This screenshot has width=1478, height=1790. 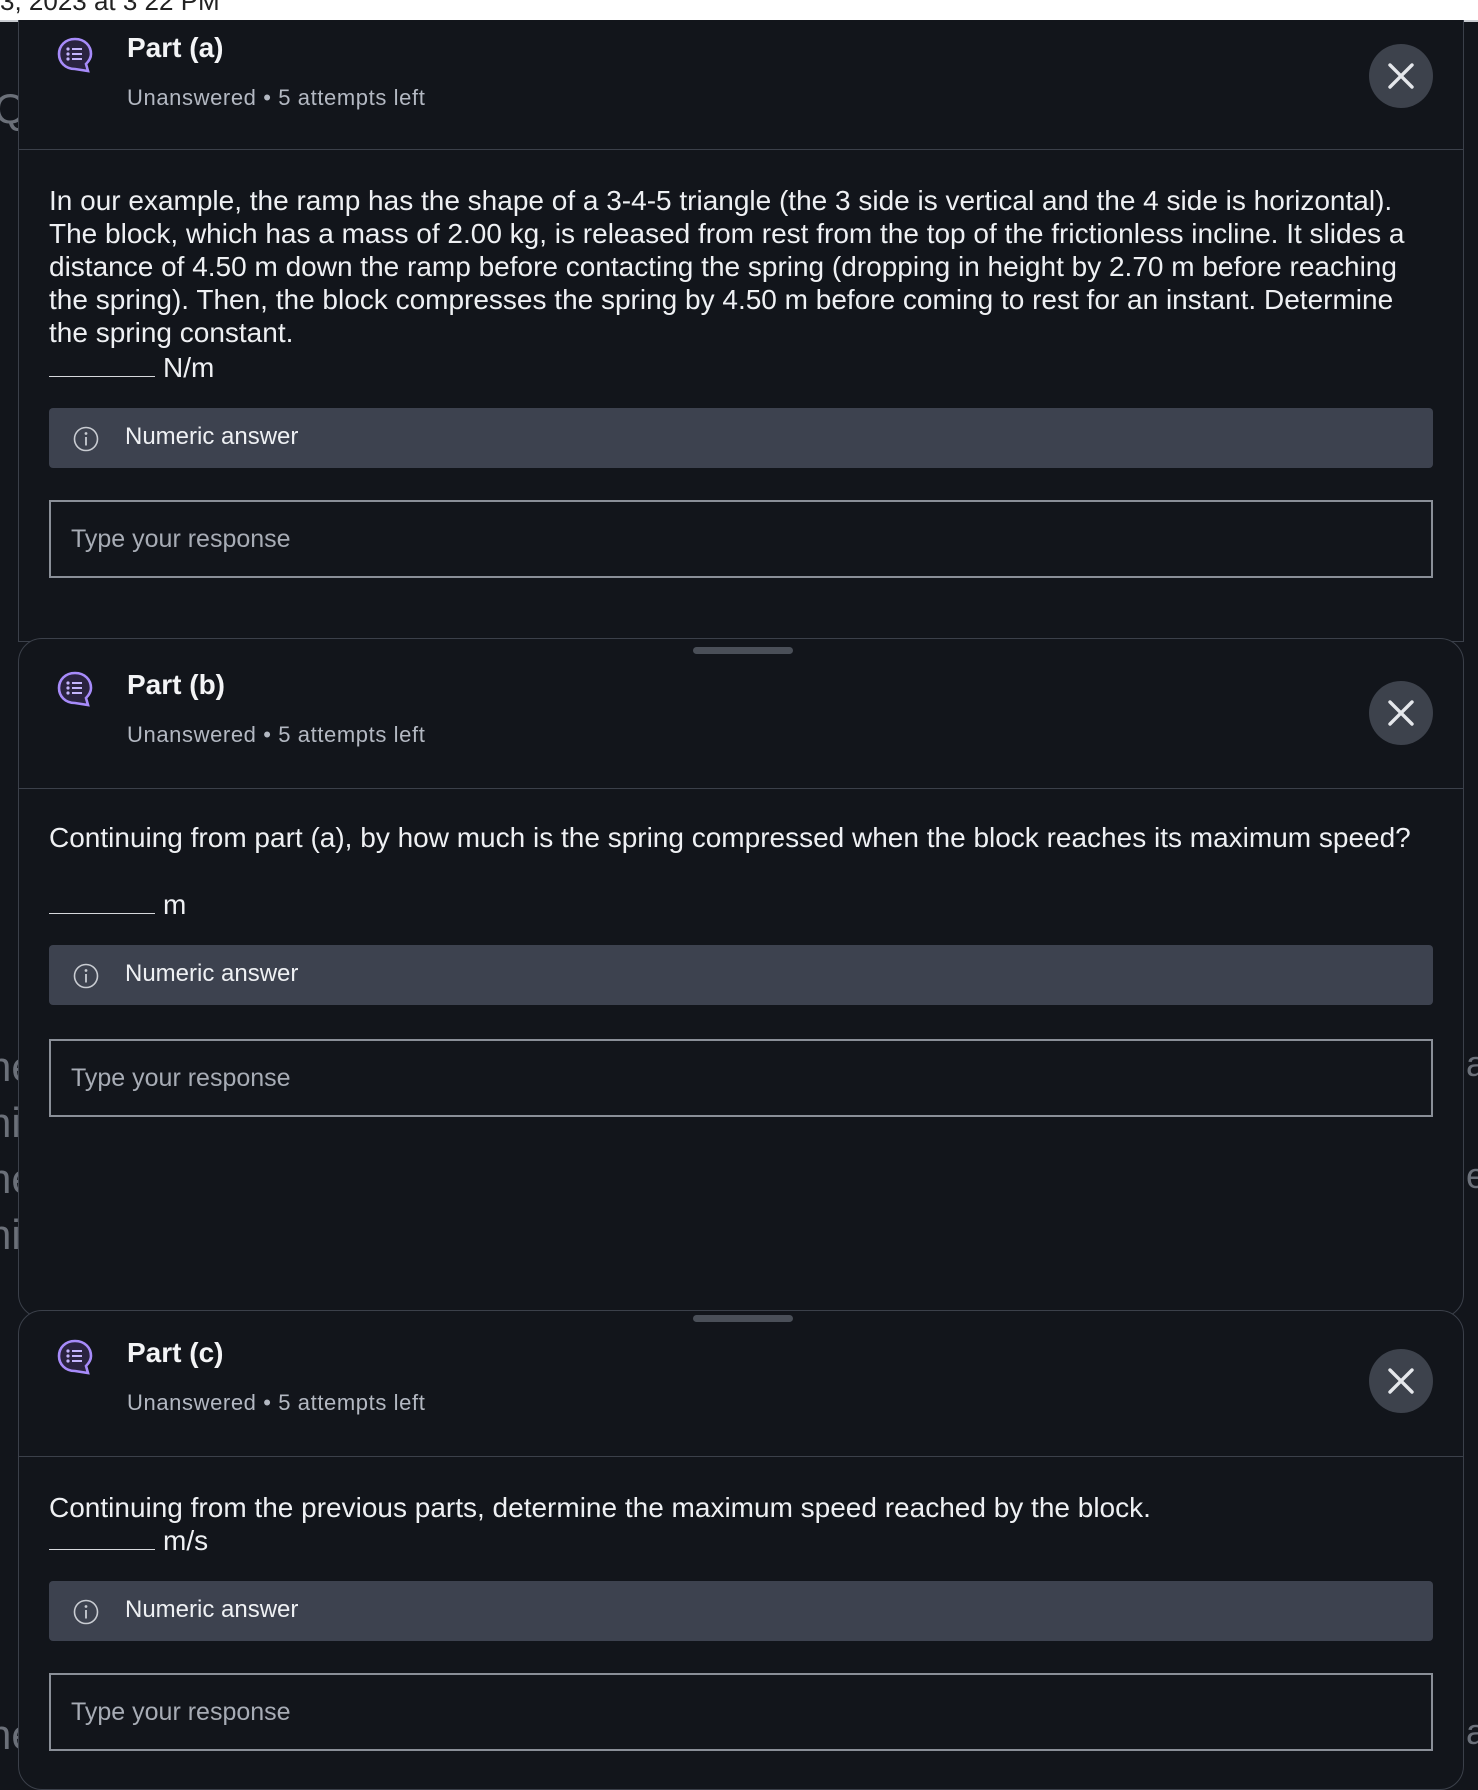 What do you see at coordinates (175, 904) in the screenshot?
I see `answer-unit: m` at bounding box center [175, 904].